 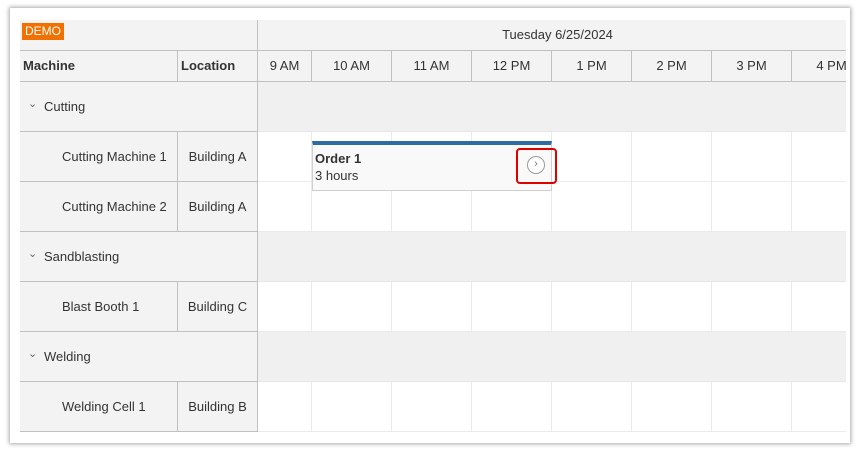 What do you see at coordinates (218, 307) in the screenshot?
I see `resource-location: Building C` at bounding box center [218, 307].